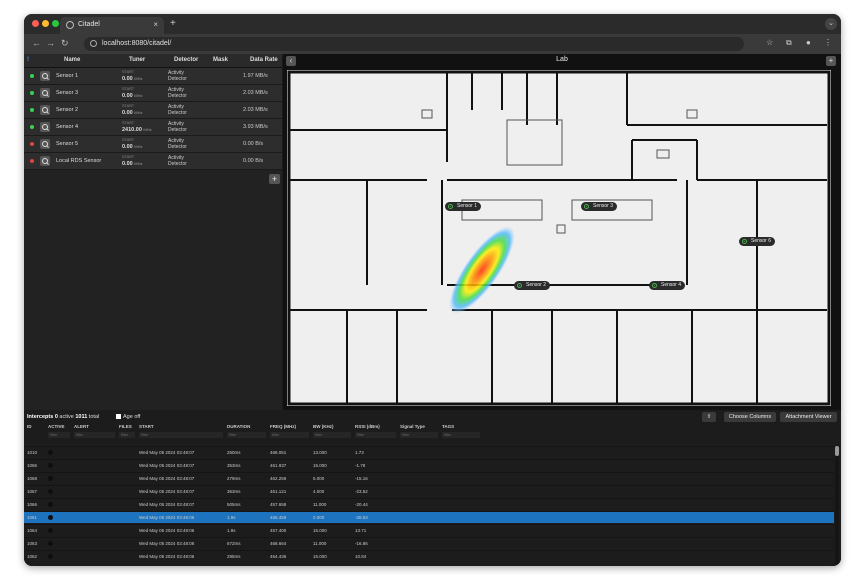  Describe the element at coordinates (72, 60) in the screenshot. I see `name-column: Name` at that location.